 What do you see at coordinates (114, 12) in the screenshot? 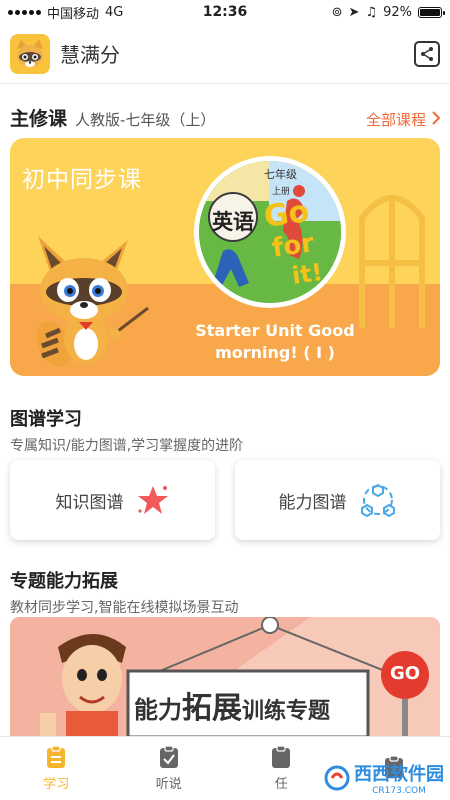
I see `network-type: 4G` at bounding box center [114, 12].